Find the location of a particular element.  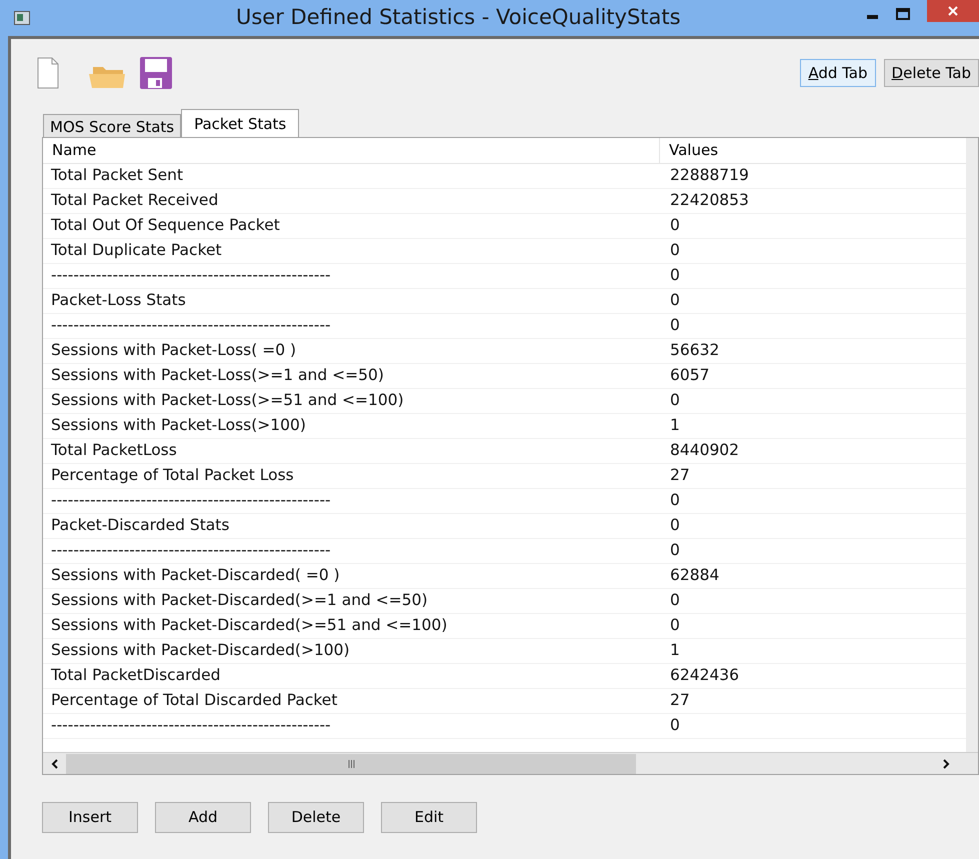

table-cell-text: Sessions with Packet-Discarded( =0 ) is located at coordinates (195, 575).